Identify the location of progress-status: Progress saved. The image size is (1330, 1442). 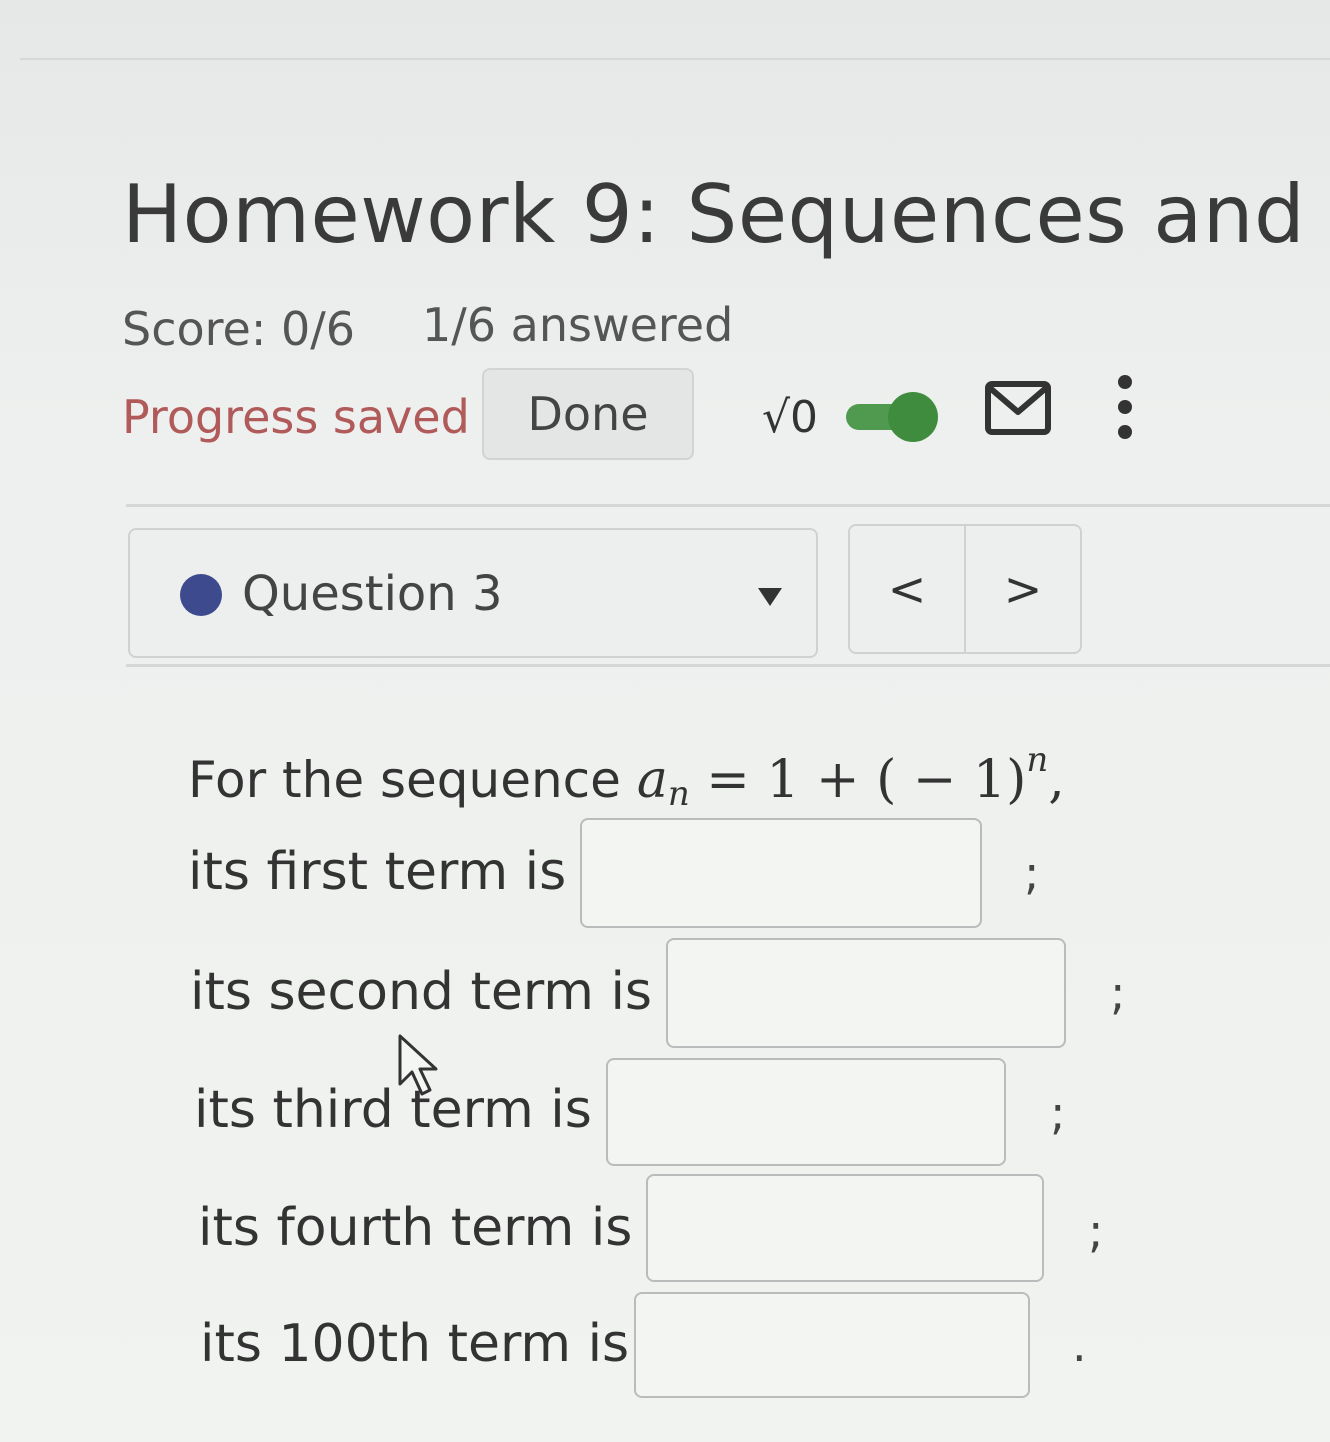
(296, 417).